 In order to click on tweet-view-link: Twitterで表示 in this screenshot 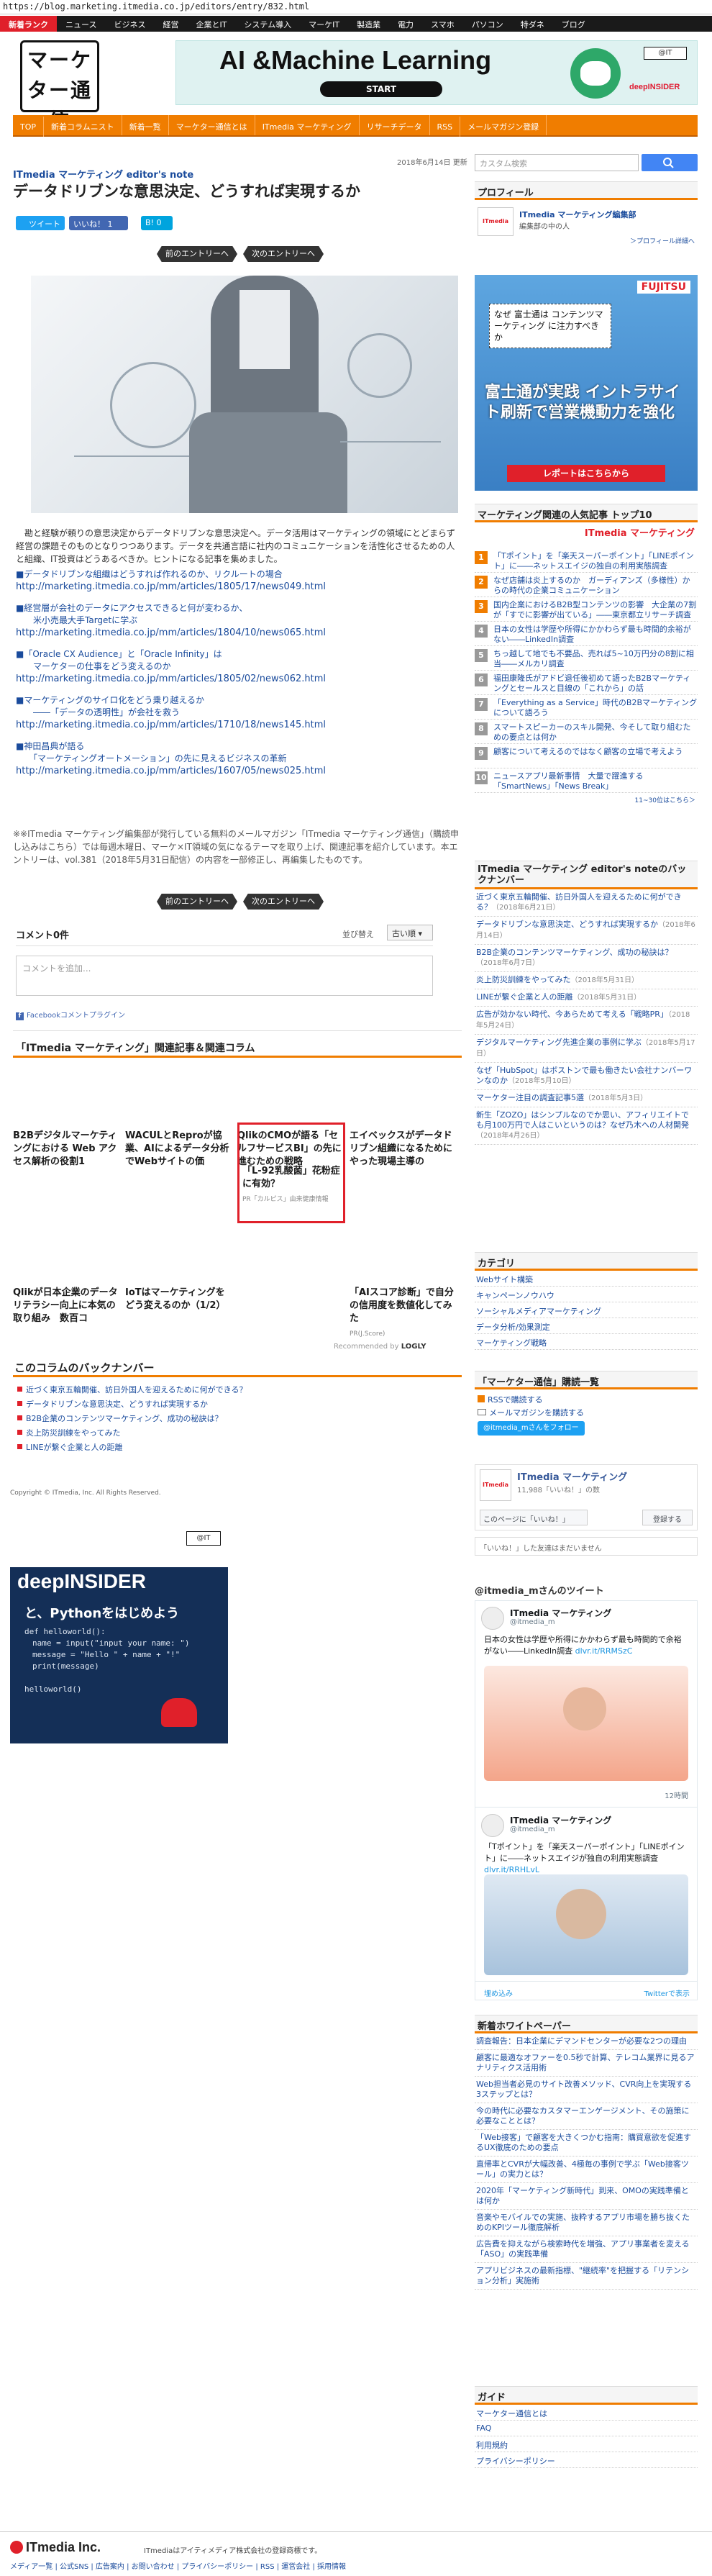, I will do `click(667, 1992)`.